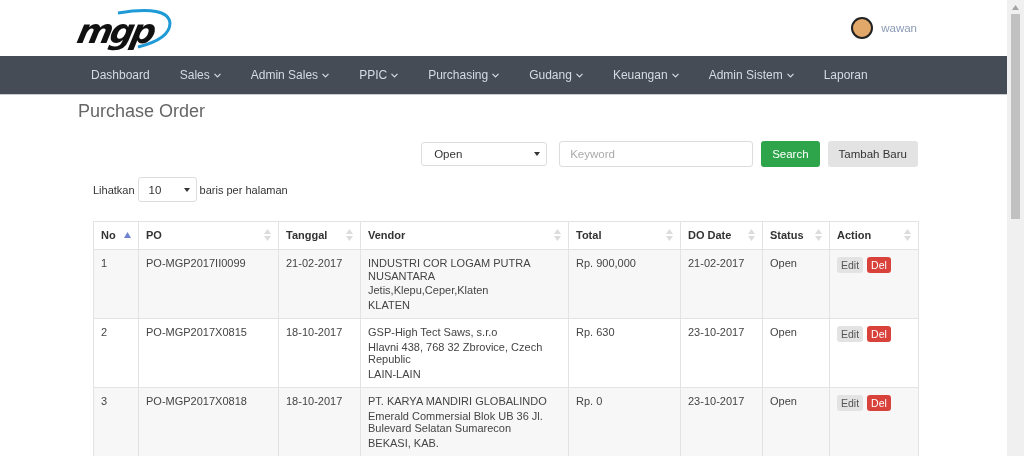  Describe the element at coordinates (114, 189) in the screenshot. I see `page-size-label: Lihatkan` at that location.